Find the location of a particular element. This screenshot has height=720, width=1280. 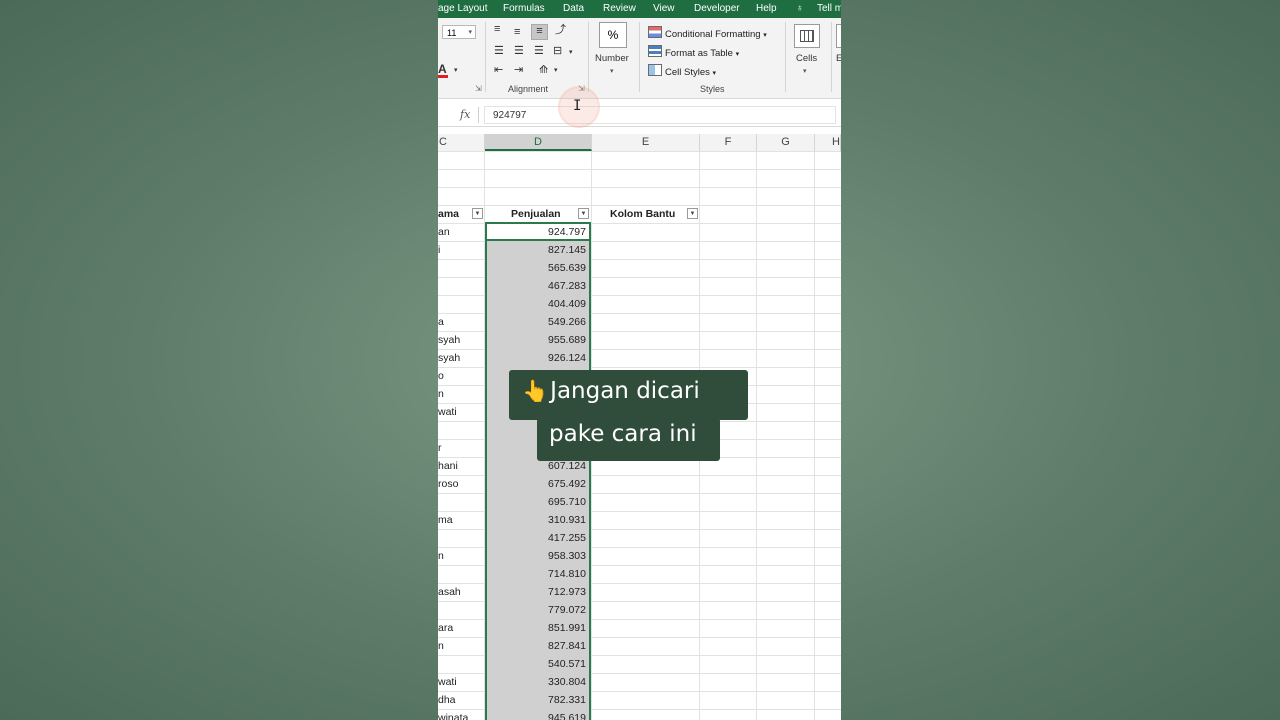

penjualan-cell: 675.492 is located at coordinates (535, 484).